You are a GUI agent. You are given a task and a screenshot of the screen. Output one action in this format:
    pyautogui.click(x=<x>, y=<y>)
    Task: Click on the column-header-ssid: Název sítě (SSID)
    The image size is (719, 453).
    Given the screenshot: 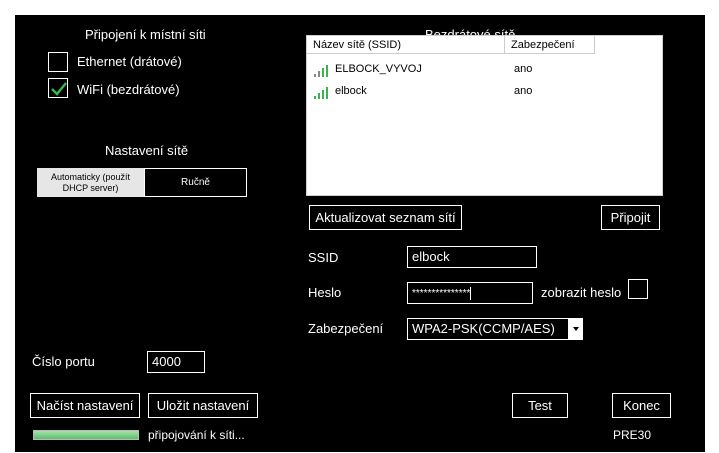 What is the action you would take?
    pyautogui.click(x=406, y=45)
    